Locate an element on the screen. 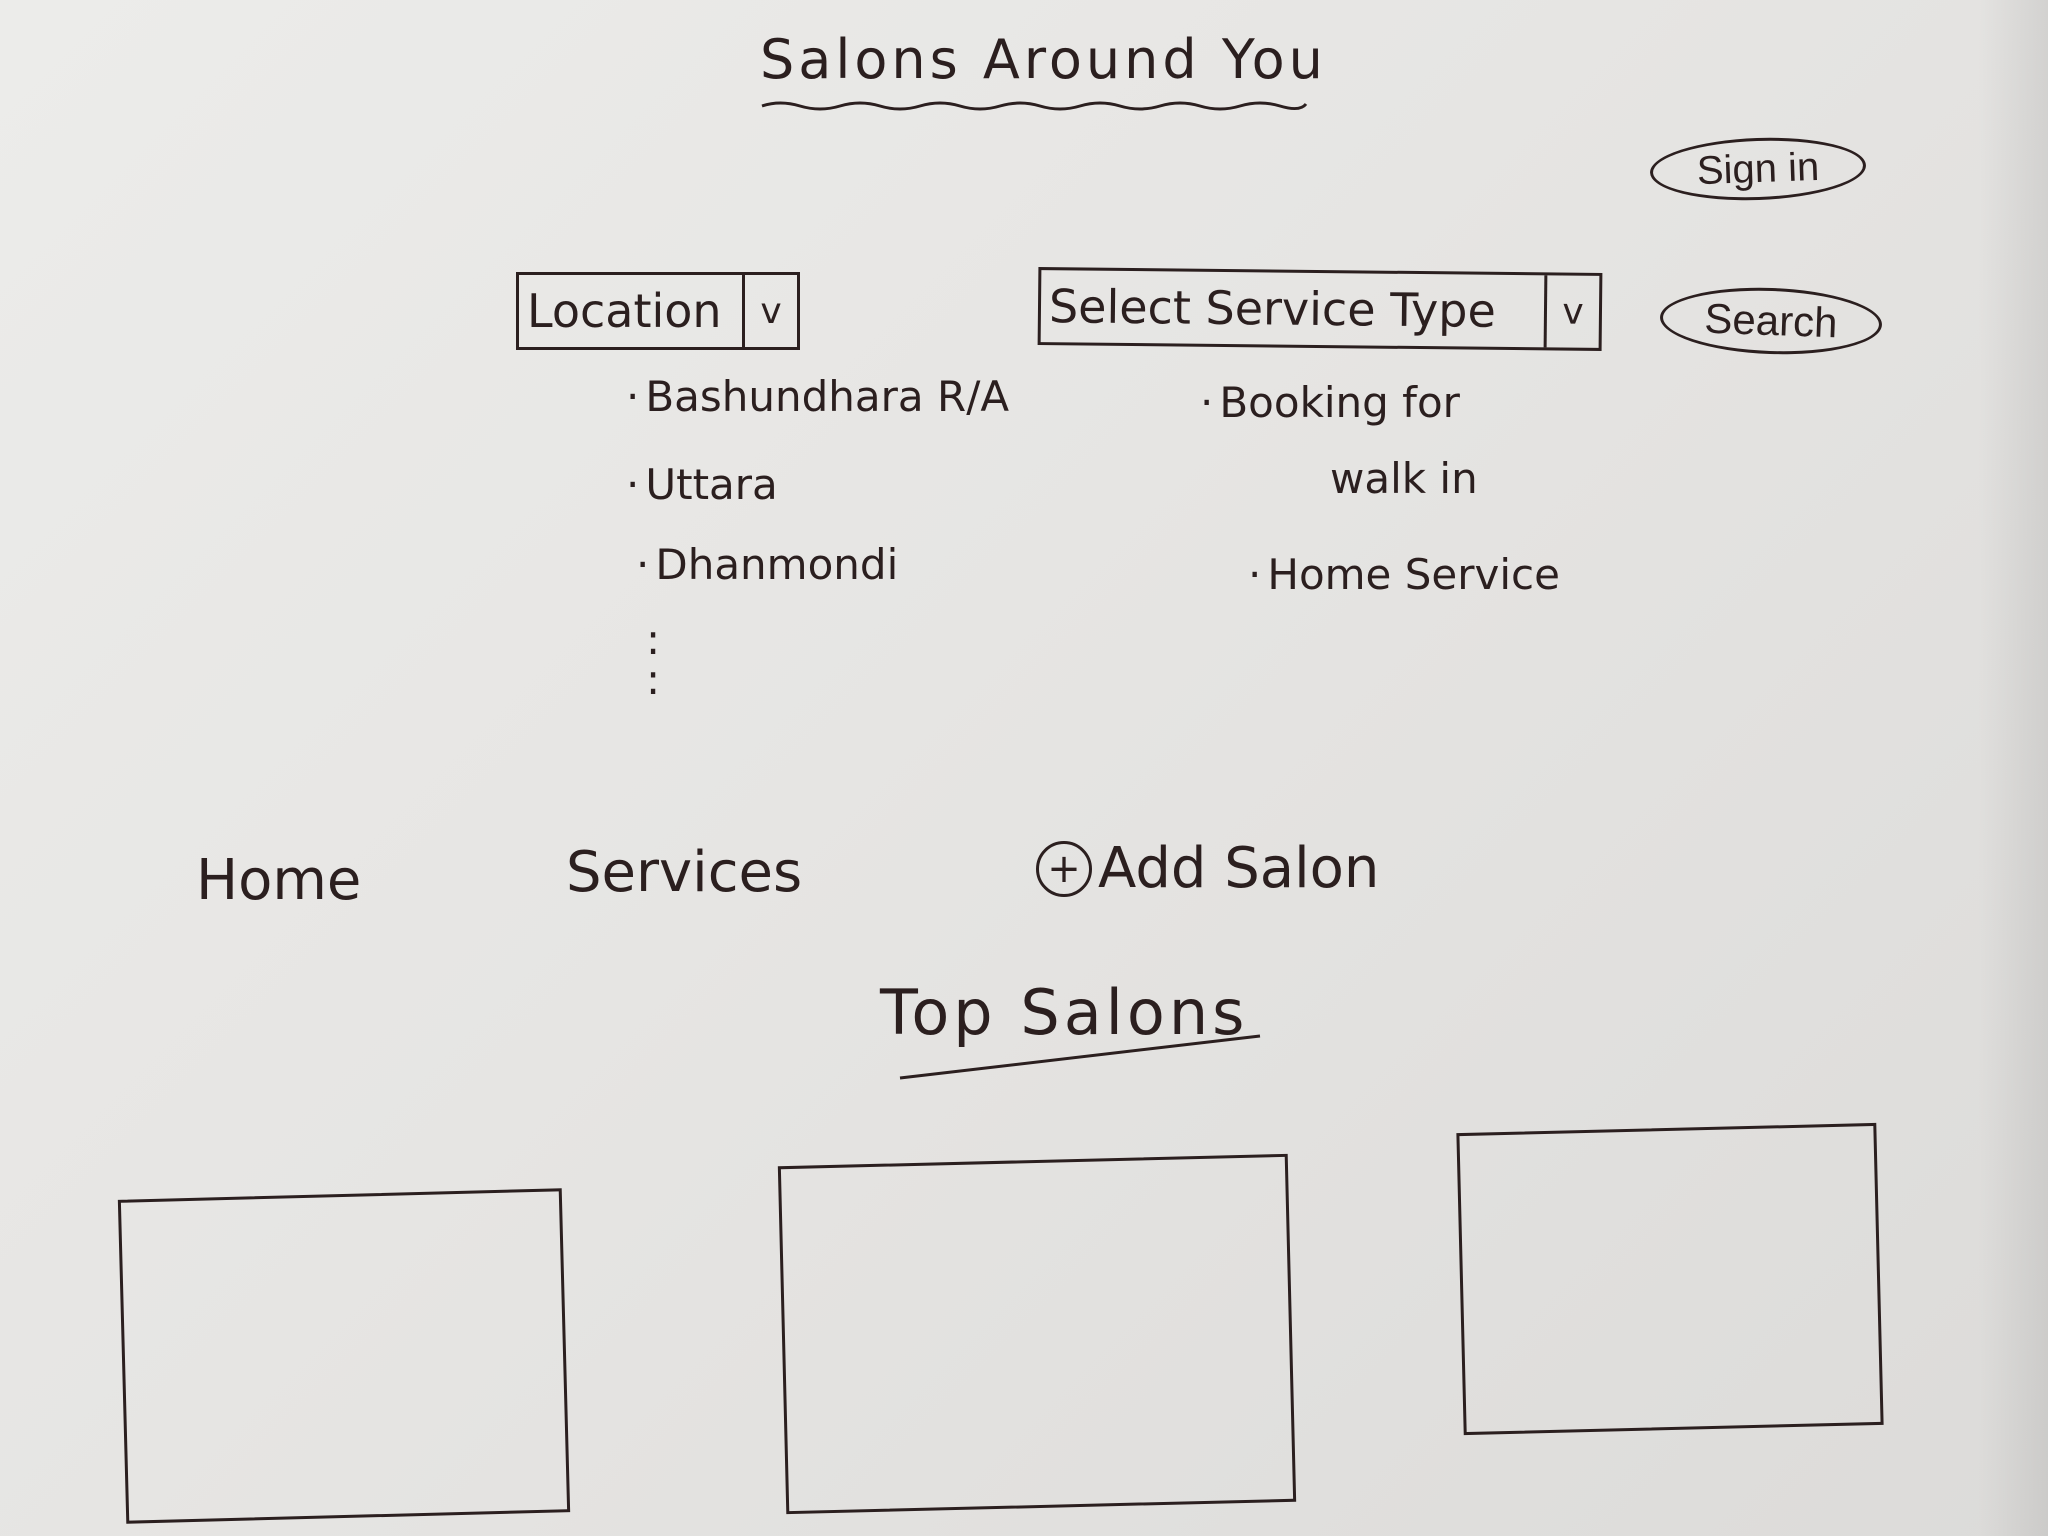 The image size is (2048, 1536). location-dropdown: Location v is located at coordinates (658, 311).